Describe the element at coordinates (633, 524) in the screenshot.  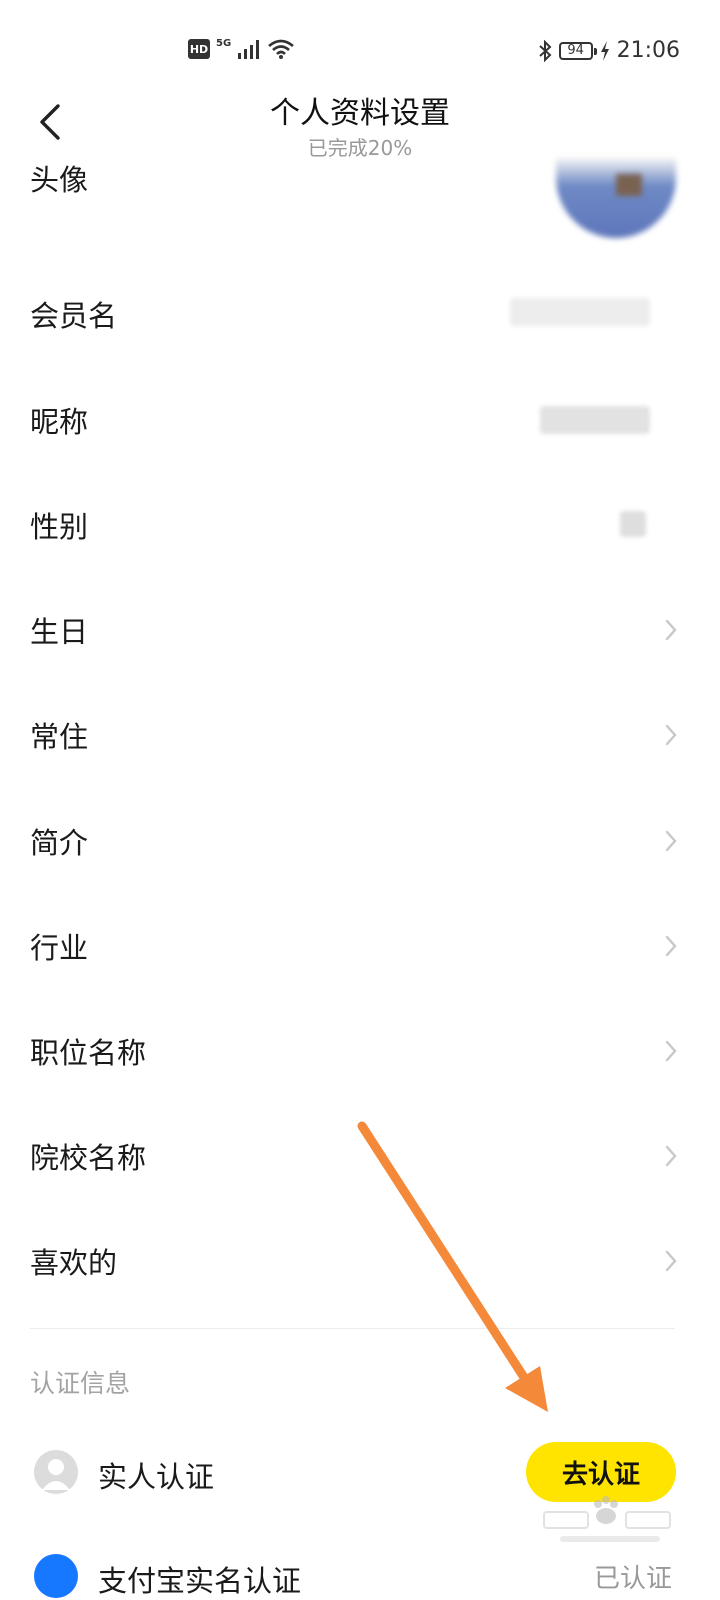
I see `gender-value-blurred` at that location.